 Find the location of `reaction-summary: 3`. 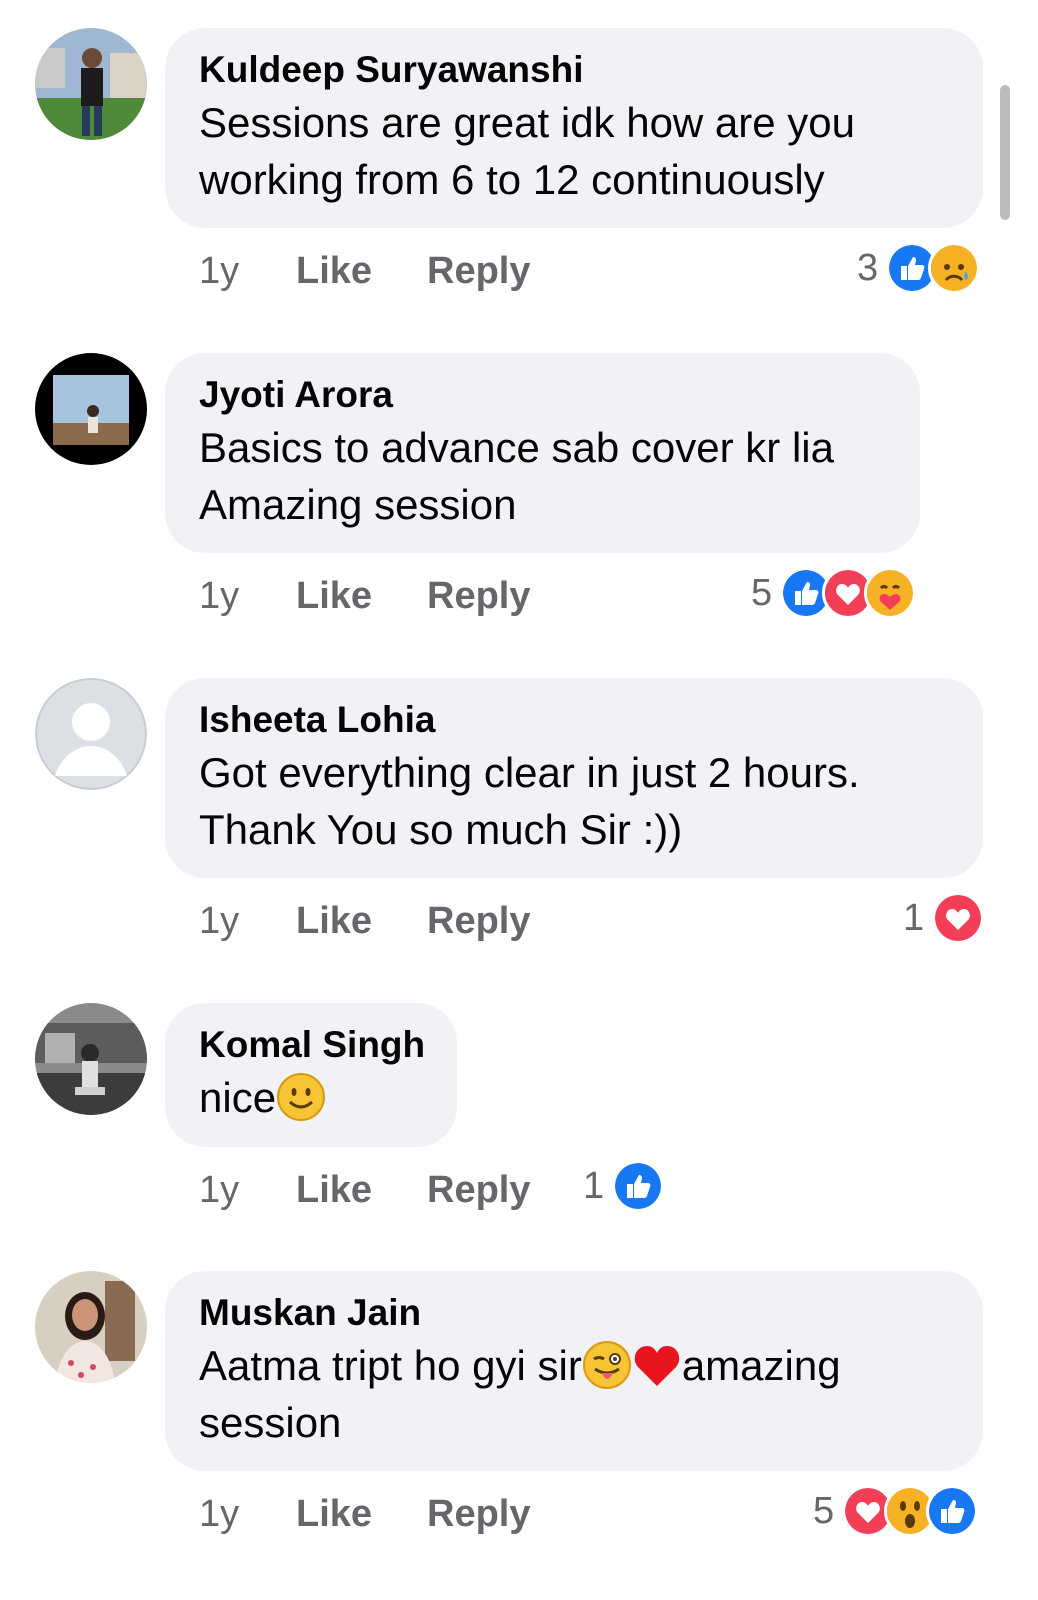

reaction-summary: 3 is located at coordinates (919, 268).